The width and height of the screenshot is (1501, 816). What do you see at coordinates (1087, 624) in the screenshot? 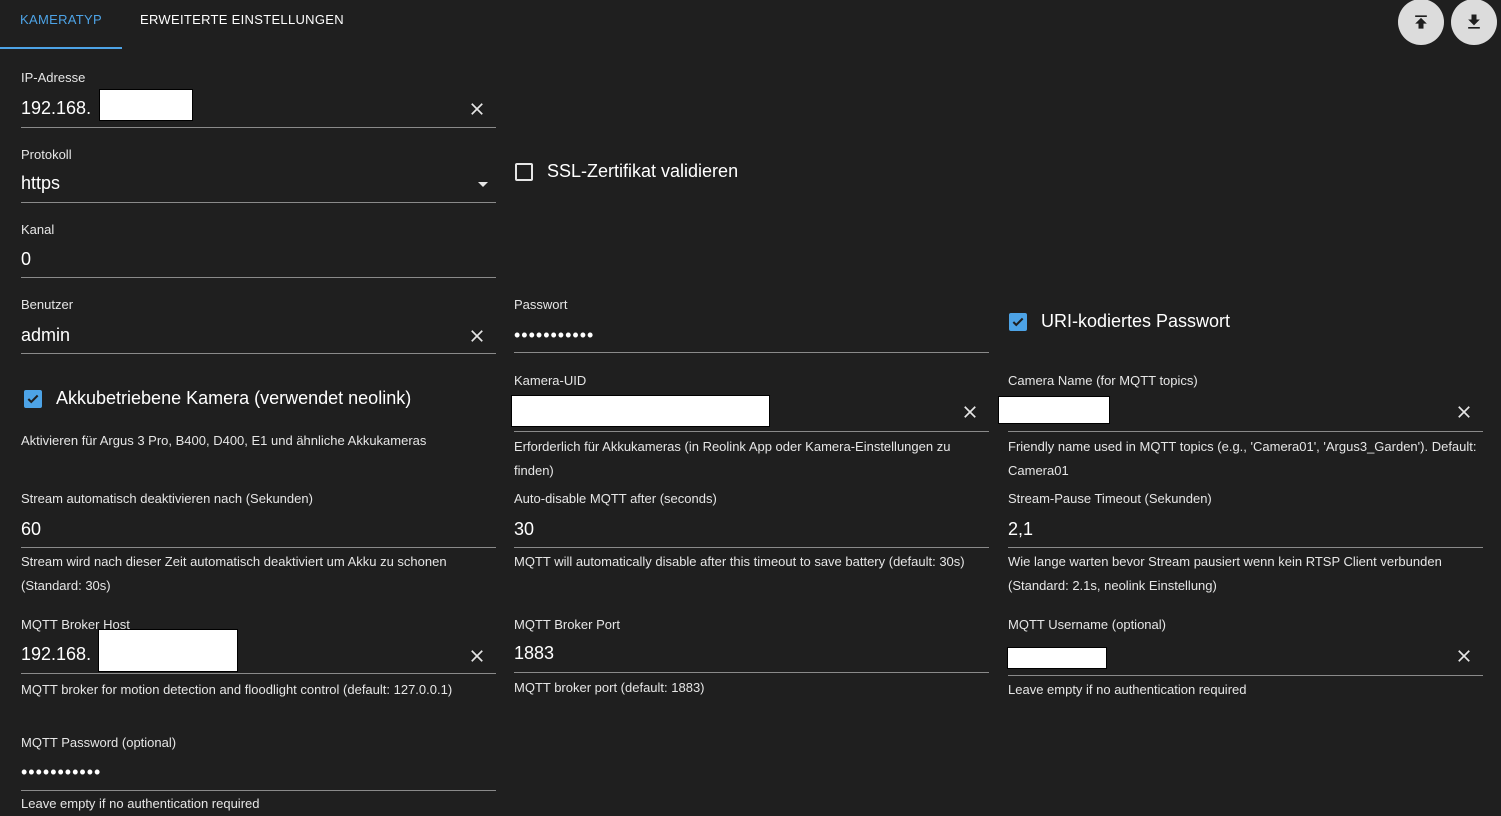
I see `mqtt-username-label: MQTT Username (optional)` at bounding box center [1087, 624].